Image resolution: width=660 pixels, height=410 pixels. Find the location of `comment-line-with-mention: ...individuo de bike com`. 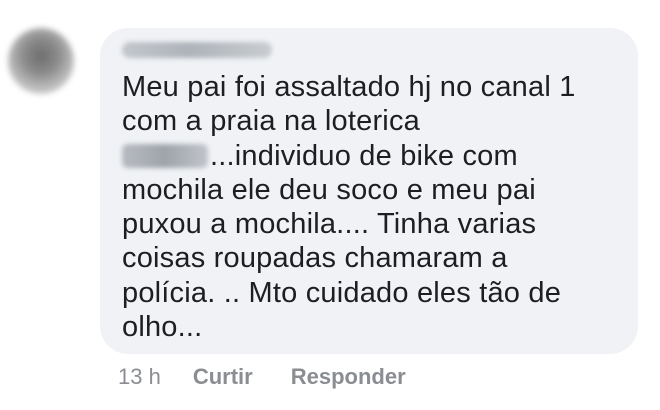

comment-line-with-mention: ...individuo de bike com is located at coordinates (372, 156).